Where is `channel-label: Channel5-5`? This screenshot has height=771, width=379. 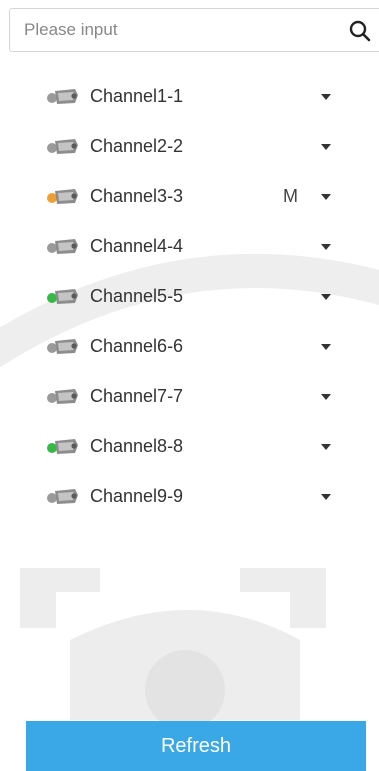 channel-label: Channel5-5 is located at coordinates (137, 296).